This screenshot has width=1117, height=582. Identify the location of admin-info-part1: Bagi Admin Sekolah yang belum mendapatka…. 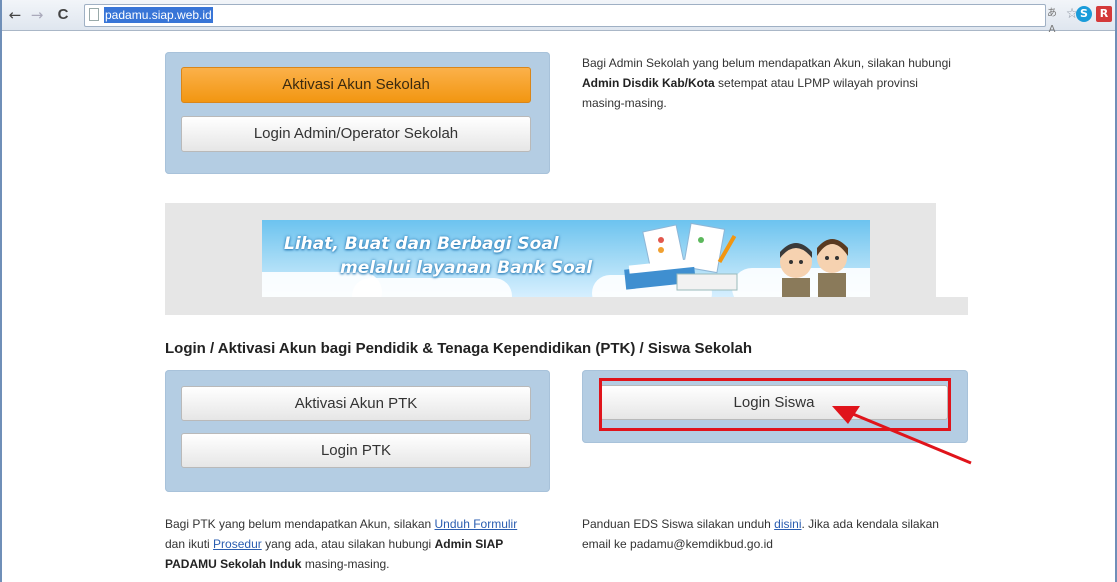
(766, 63).